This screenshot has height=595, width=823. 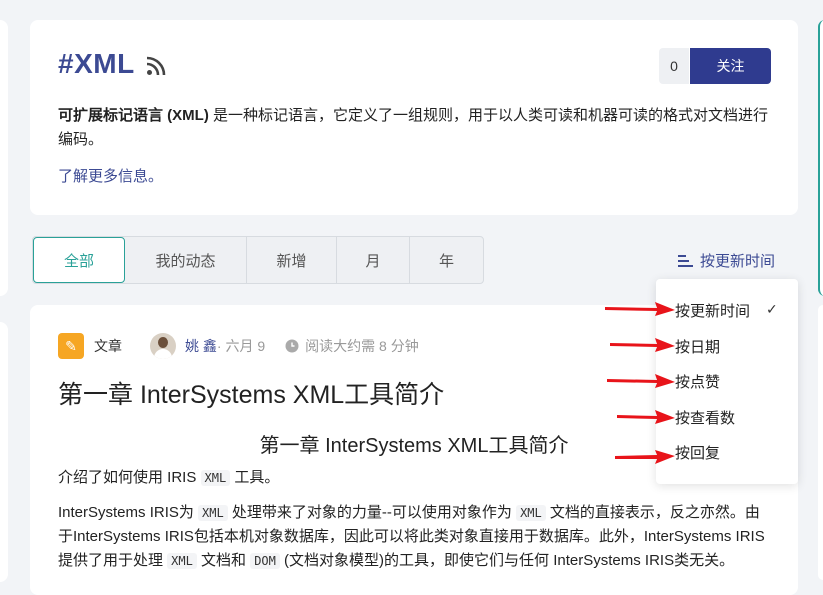 I want to click on read-time: 阅读大约需 8 分钟, so click(x=362, y=346).